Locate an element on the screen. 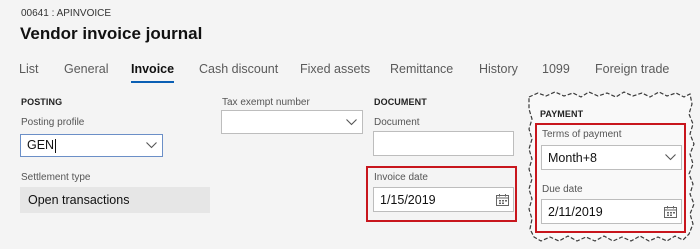  record-id: 00641 : APINVOICE is located at coordinates (66, 13).